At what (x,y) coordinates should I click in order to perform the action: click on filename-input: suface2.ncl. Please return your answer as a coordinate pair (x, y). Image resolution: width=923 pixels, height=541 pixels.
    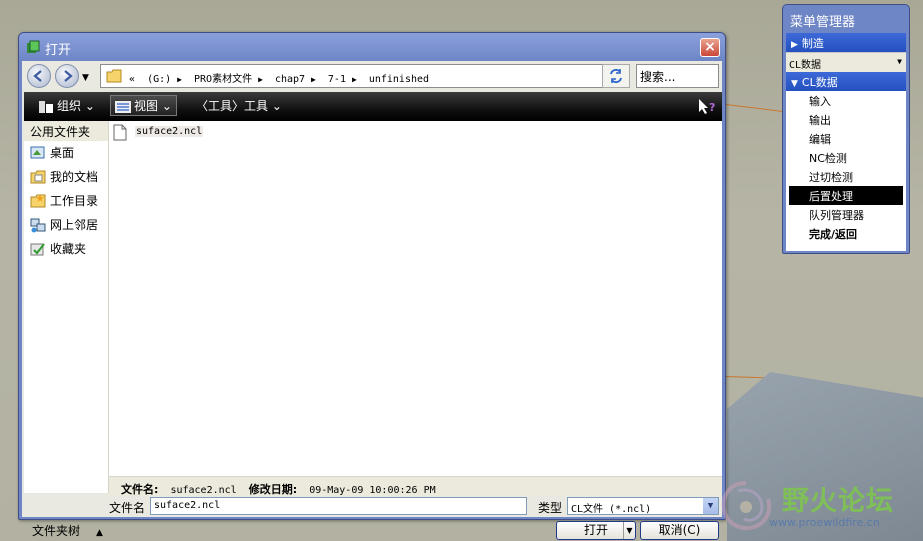
    Looking at the image, I should click on (338, 506).